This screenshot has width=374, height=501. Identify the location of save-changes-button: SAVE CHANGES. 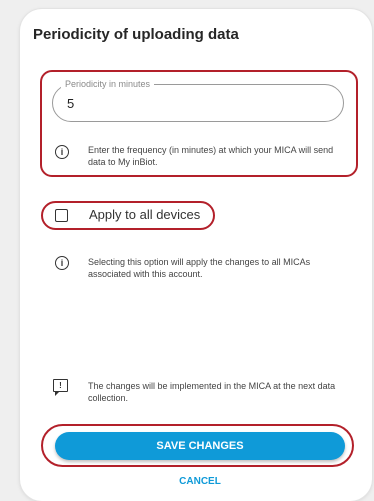
(200, 446).